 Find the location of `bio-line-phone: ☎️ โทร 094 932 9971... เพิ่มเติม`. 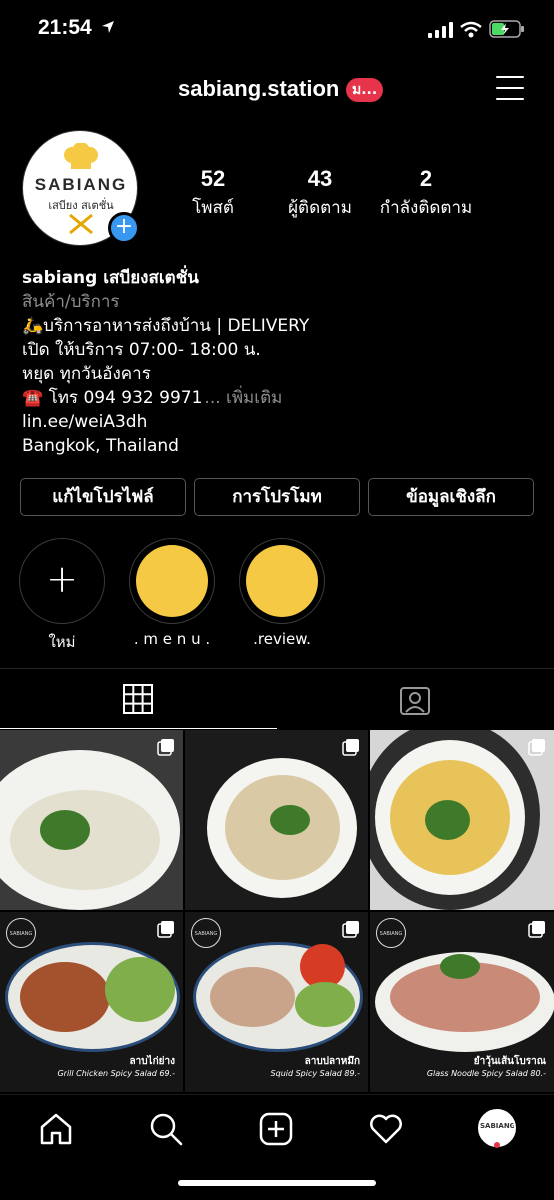

bio-line-phone: ☎️ โทร 094 932 9971... เพิ่มเติม is located at coordinates (282, 398).